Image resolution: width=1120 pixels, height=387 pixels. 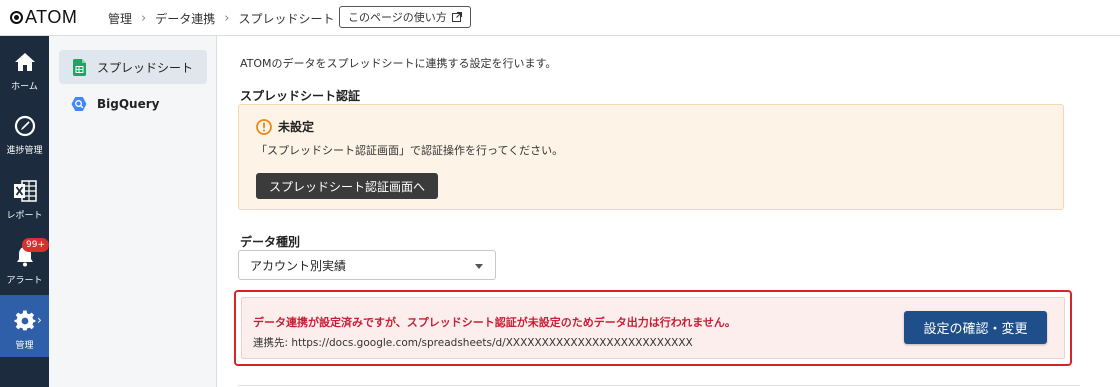 I want to click on check-settings-button: 設定の確認・変更, so click(x=975, y=327).